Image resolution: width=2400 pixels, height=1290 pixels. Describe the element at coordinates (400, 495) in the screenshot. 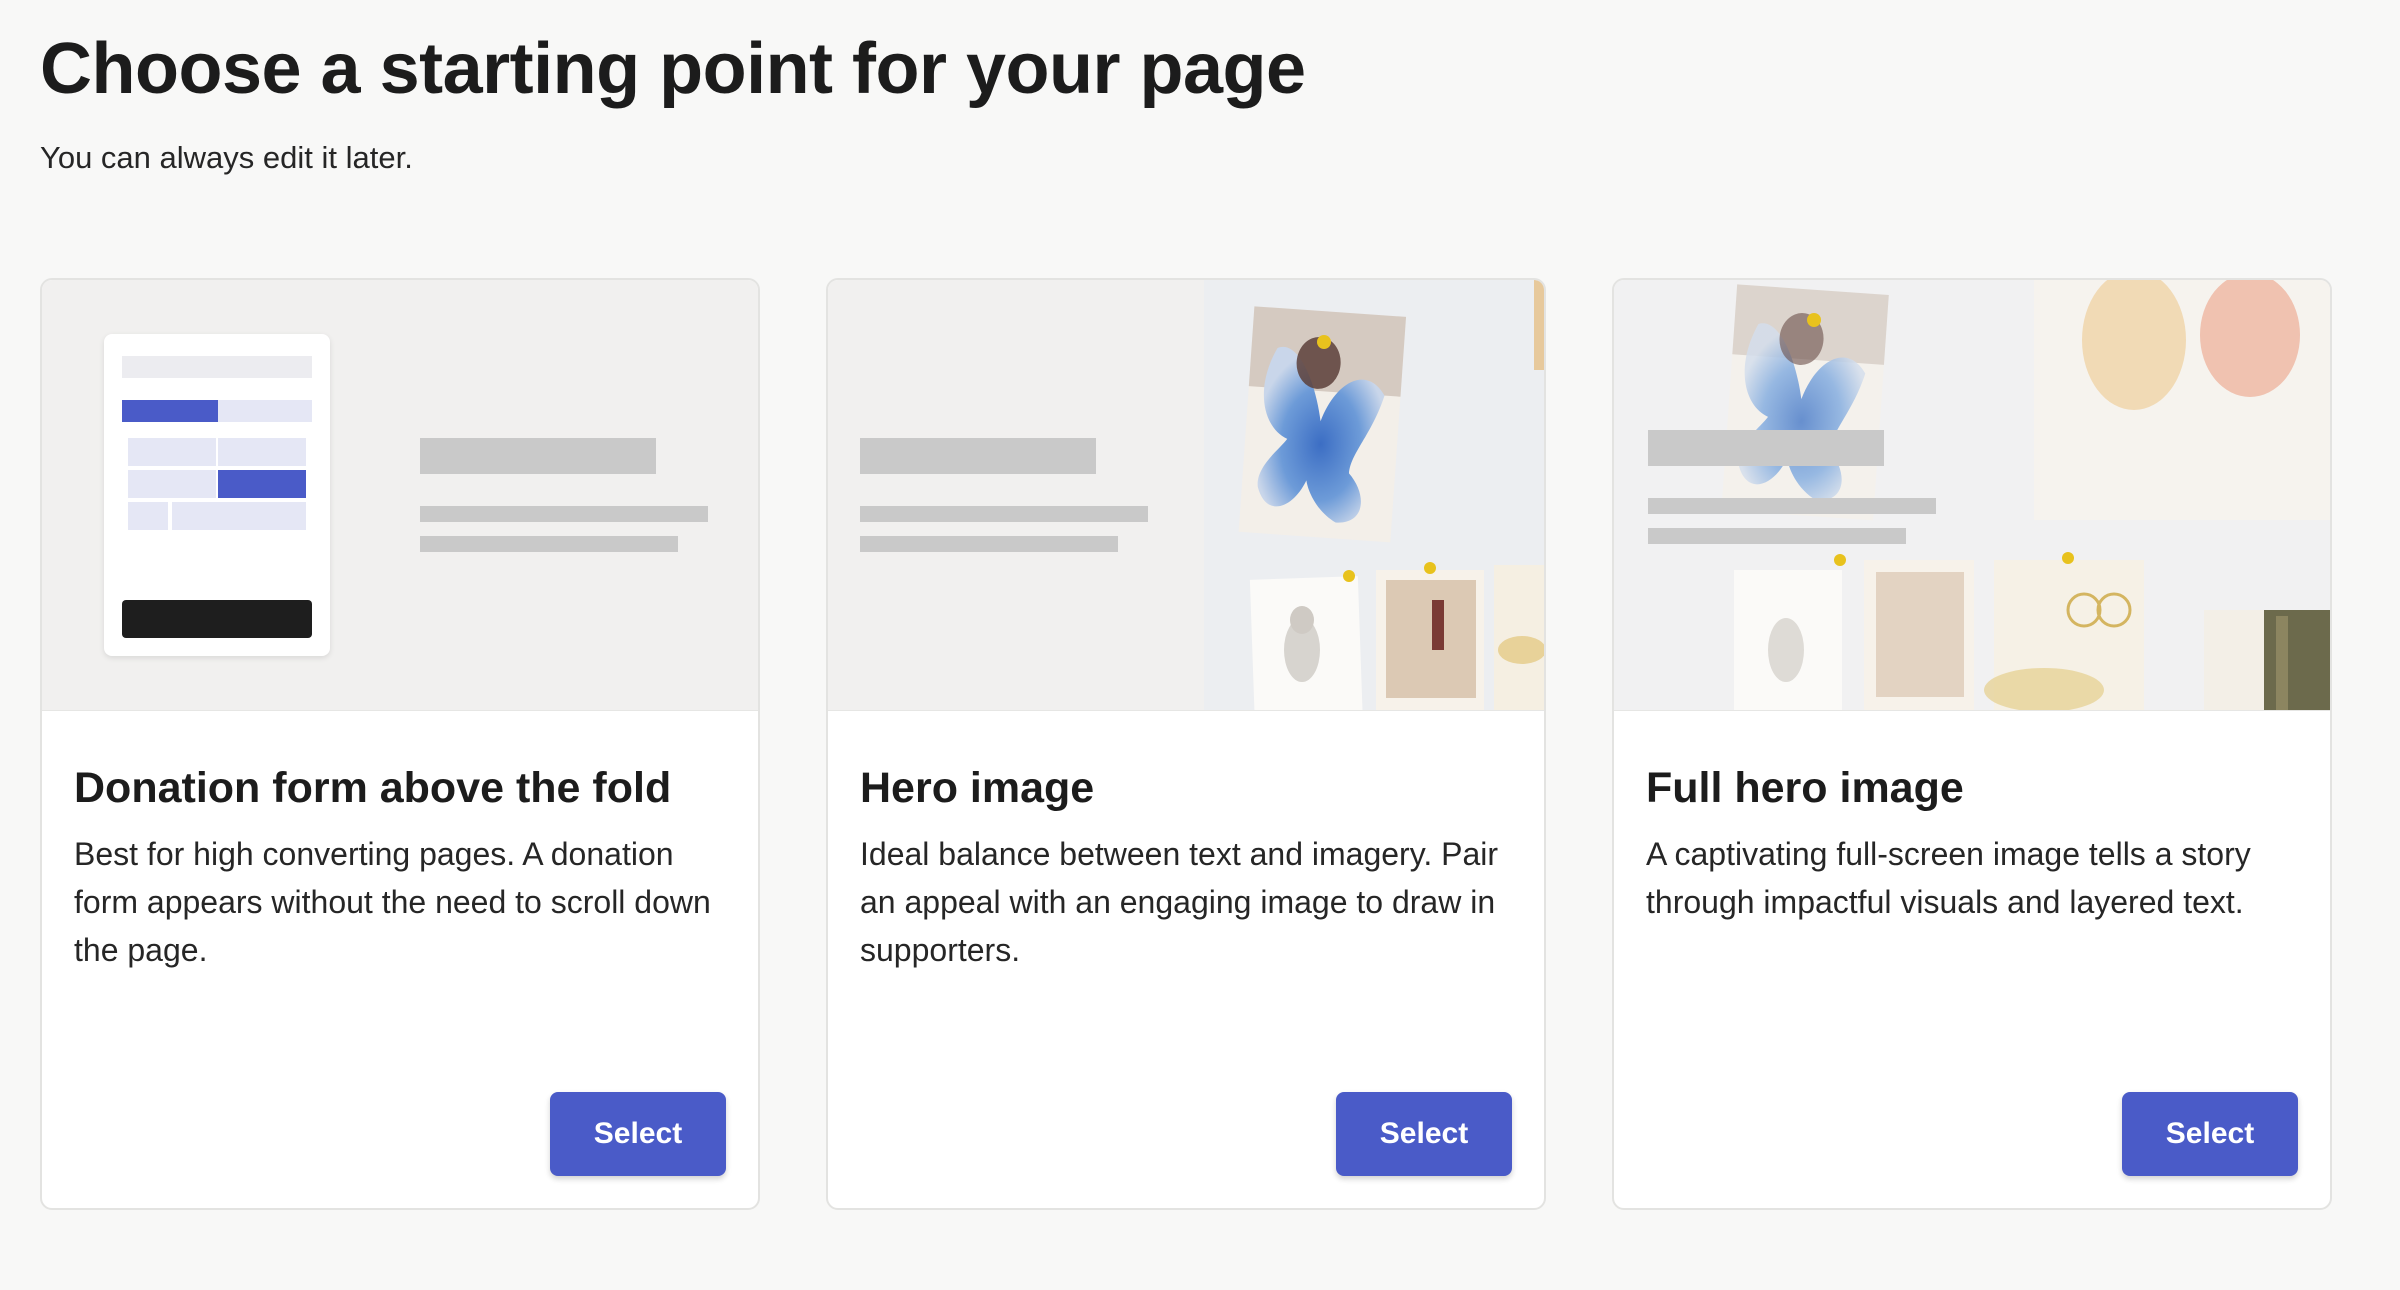

I see `donation-form-preview` at that location.